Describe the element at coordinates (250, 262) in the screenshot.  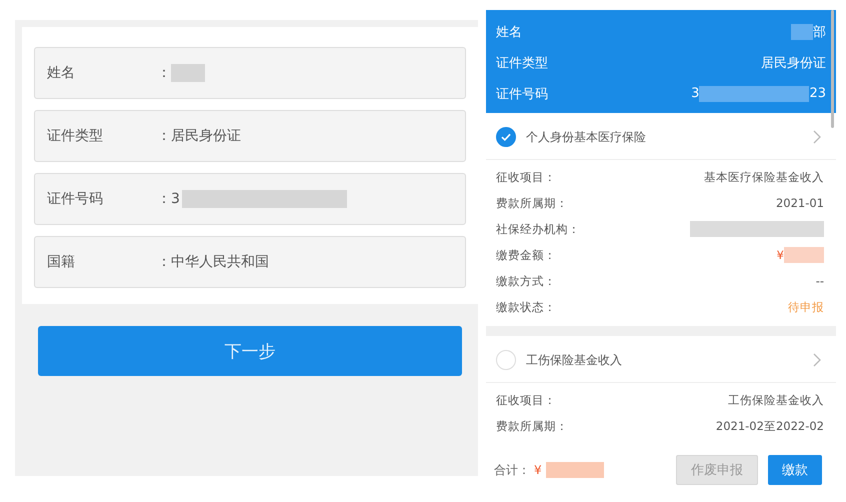
I see `form-field: 国籍 ：中华人民共和国` at that location.